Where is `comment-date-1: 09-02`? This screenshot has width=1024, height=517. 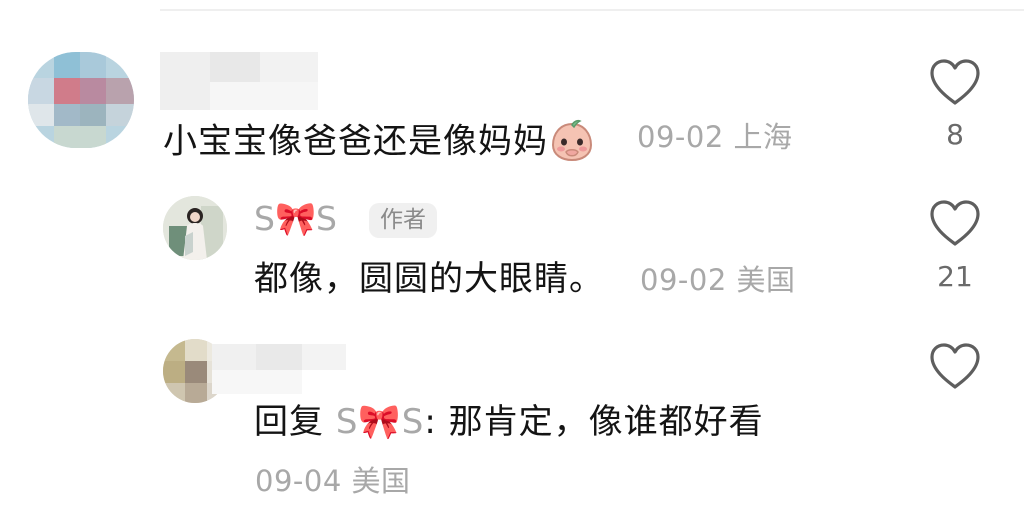
comment-date-1: 09-02 is located at coordinates (680, 137).